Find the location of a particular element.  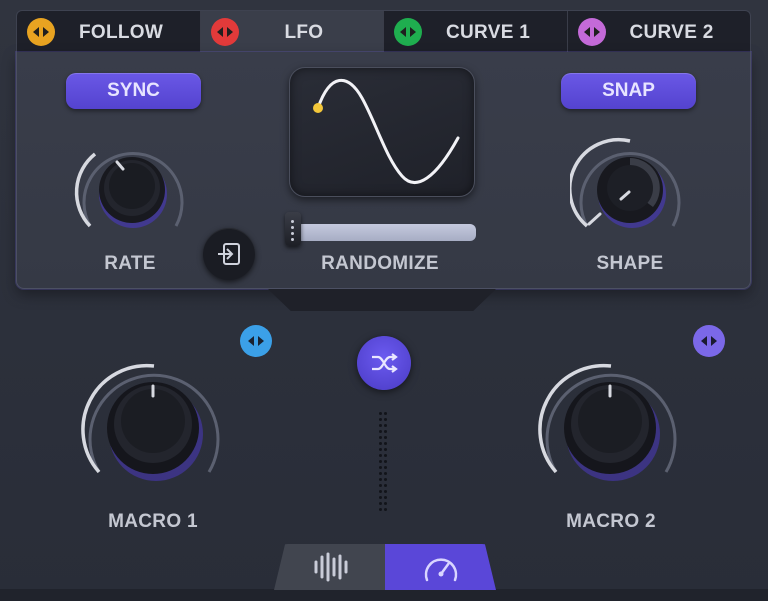

macro2-knob is located at coordinates (611, 425).